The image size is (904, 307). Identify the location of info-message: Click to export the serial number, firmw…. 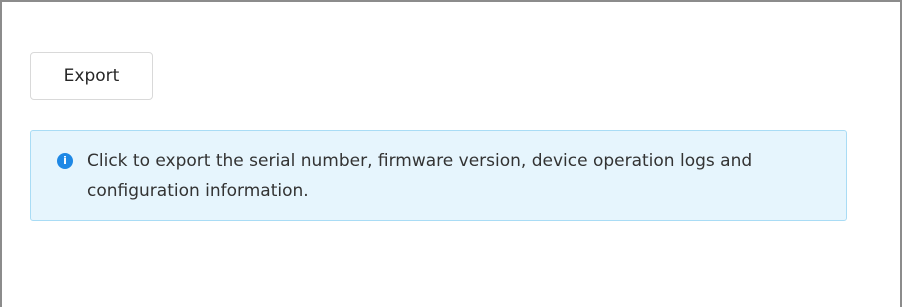
(420, 176).